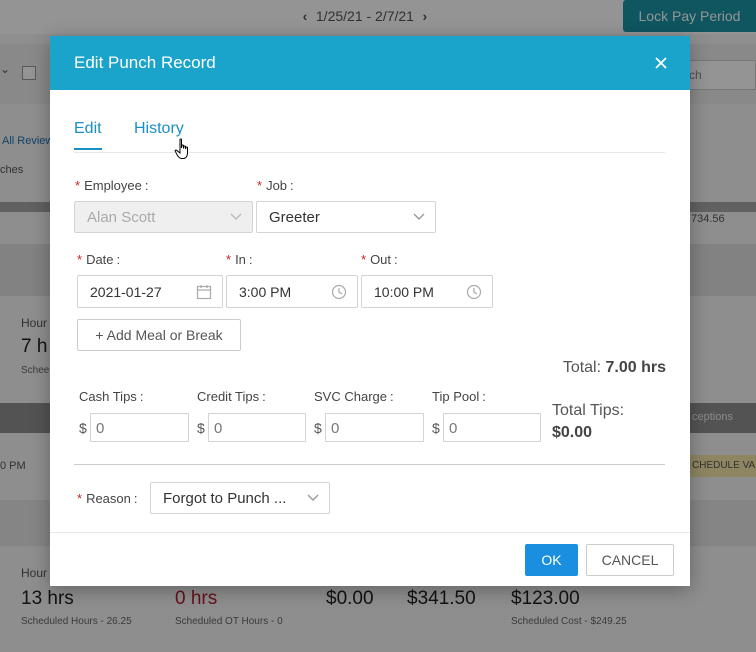 The height and width of the screenshot is (652, 756). Describe the element at coordinates (275, 185) in the screenshot. I see `job-label: * Job:` at that location.